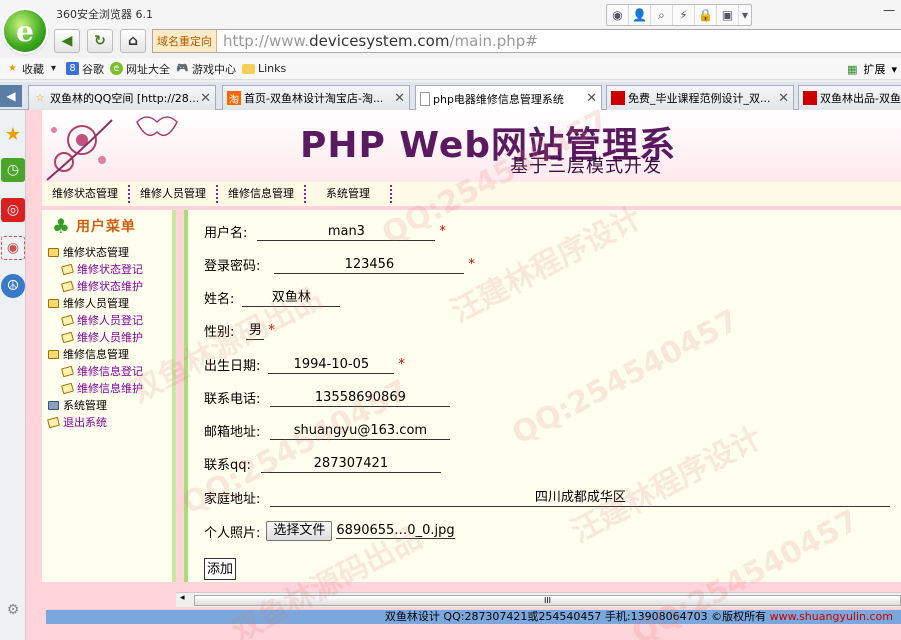 This screenshot has height=640, width=901. What do you see at coordinates (255, 331) in the screenshot?
I see `gender-input: 男` at bounding box center [255, 331].